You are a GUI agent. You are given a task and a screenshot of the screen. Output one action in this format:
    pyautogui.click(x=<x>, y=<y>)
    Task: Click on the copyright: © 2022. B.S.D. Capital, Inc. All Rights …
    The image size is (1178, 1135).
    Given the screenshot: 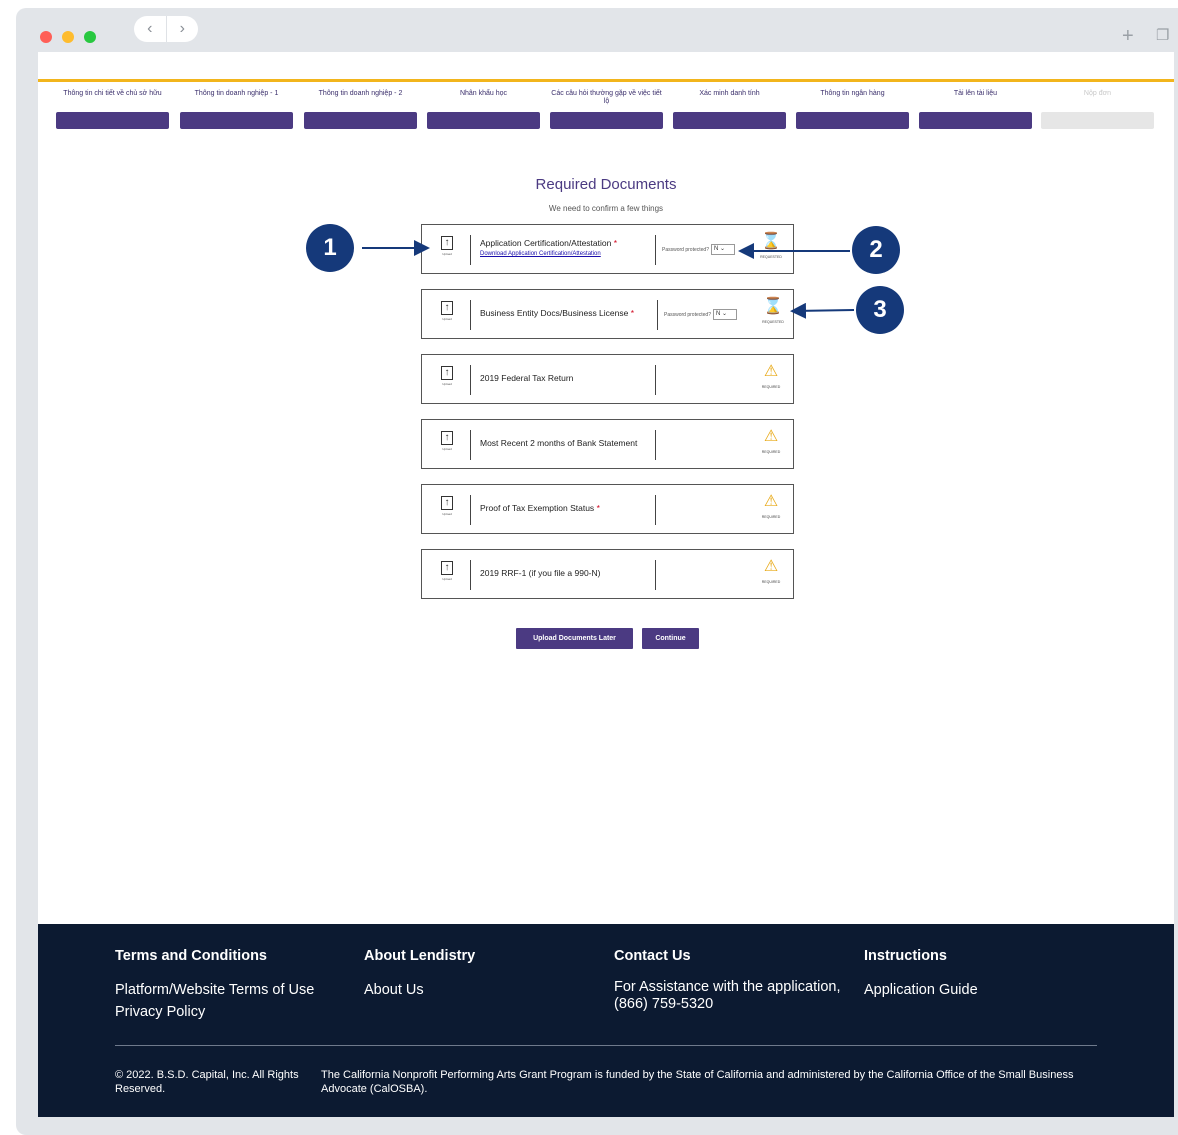 What is the action you would take?
    pyautogui.click(x=207, y=1082)
    